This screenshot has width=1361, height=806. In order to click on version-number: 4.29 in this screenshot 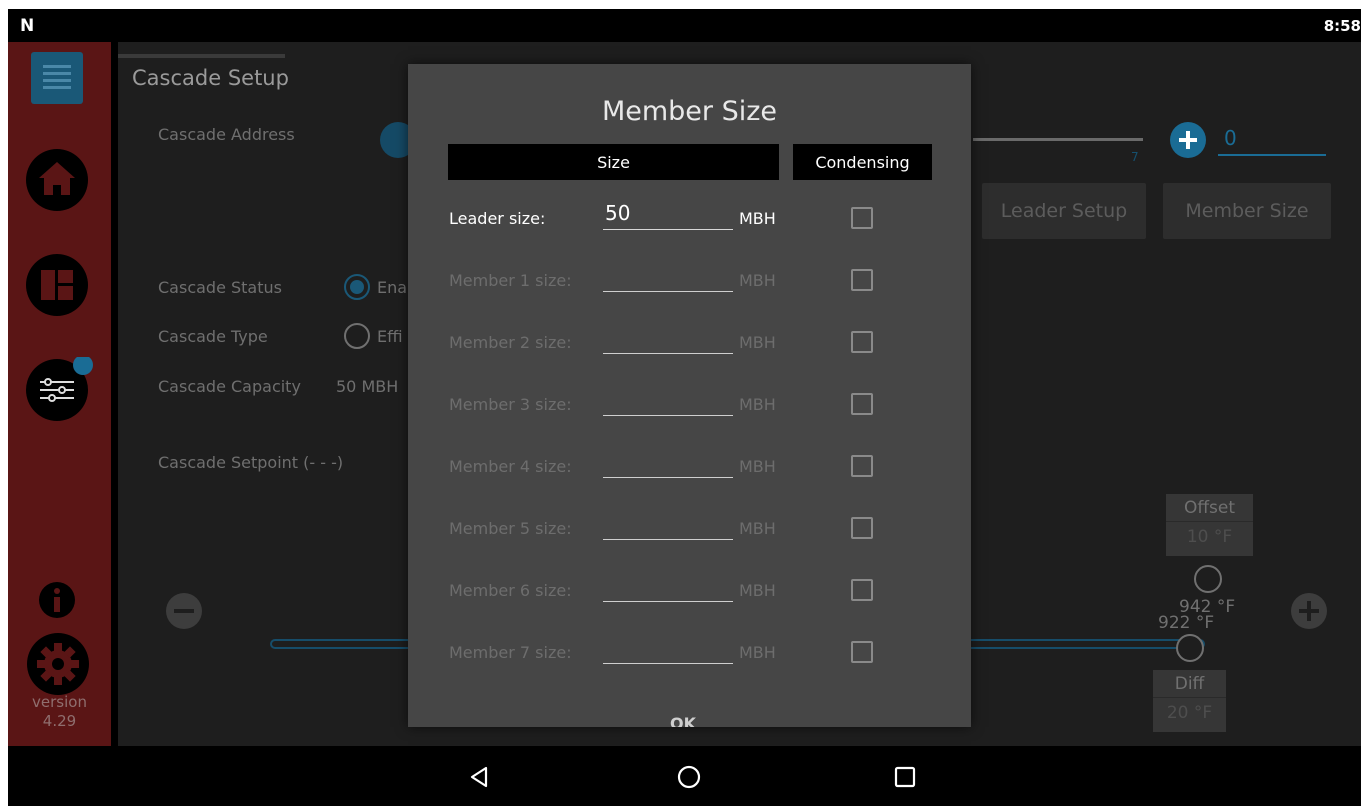, I will do `click(59, 721)`.